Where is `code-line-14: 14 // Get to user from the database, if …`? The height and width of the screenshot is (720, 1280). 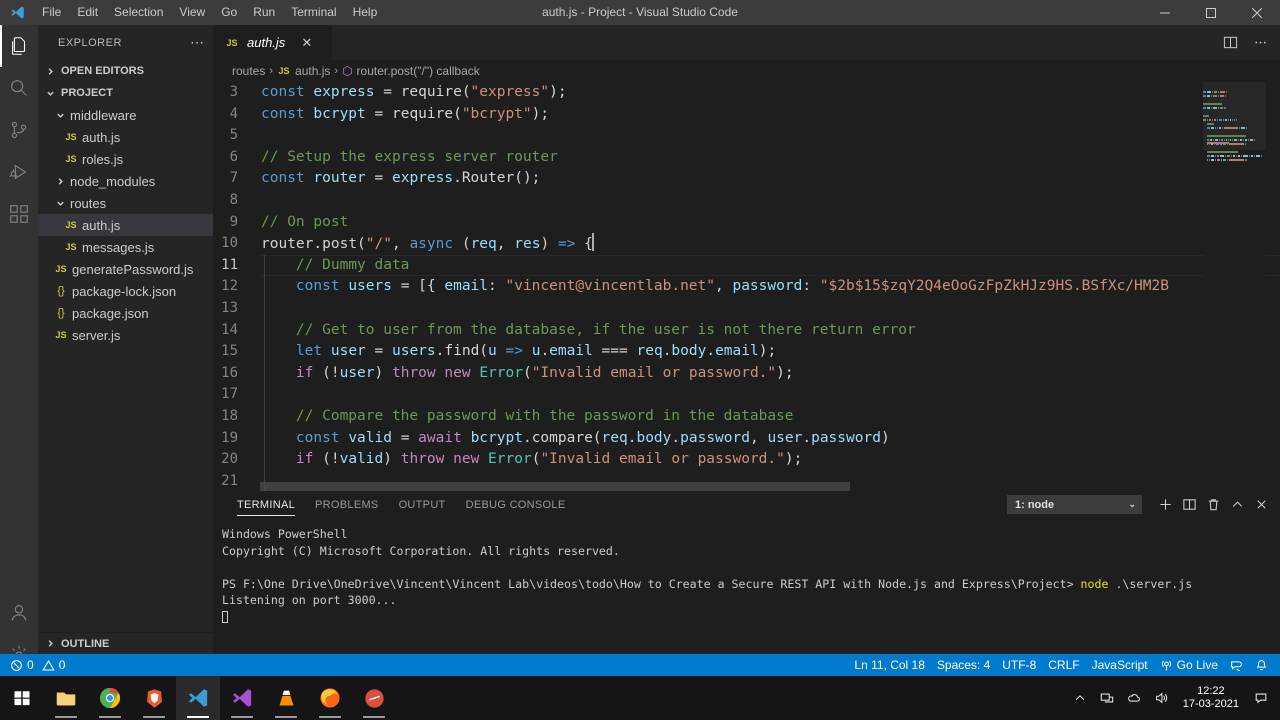 code-line-14: 14 // Get to user from the database, if … is located at coordinates (746, 330).